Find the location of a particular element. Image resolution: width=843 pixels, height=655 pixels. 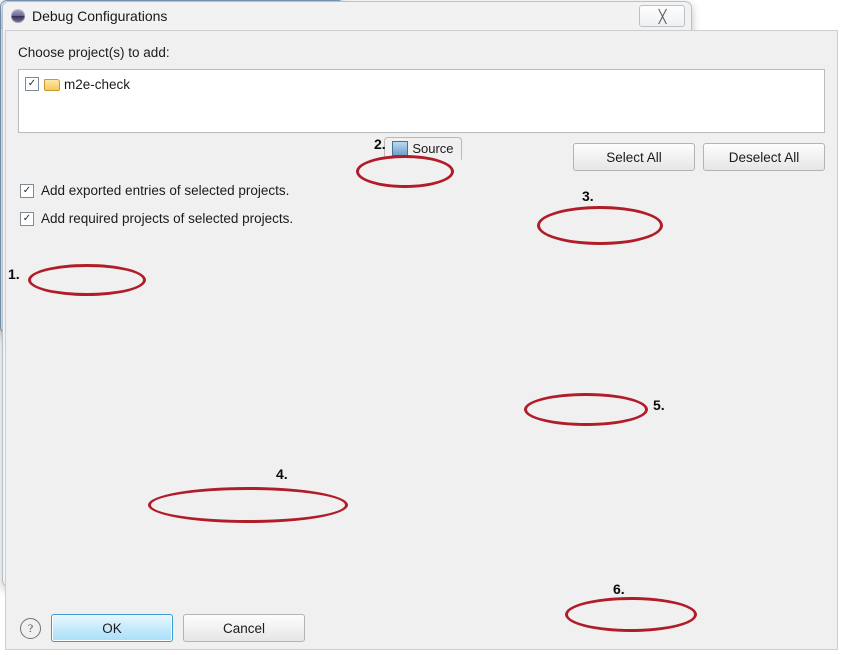

tab-source: Source is located at coordinates (423, 148).